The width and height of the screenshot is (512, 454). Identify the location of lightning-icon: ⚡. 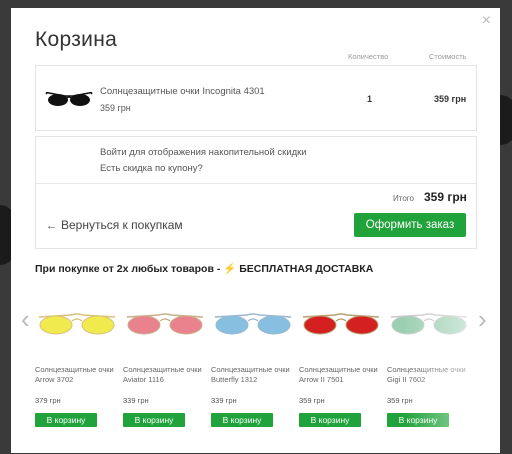
(230, 269).